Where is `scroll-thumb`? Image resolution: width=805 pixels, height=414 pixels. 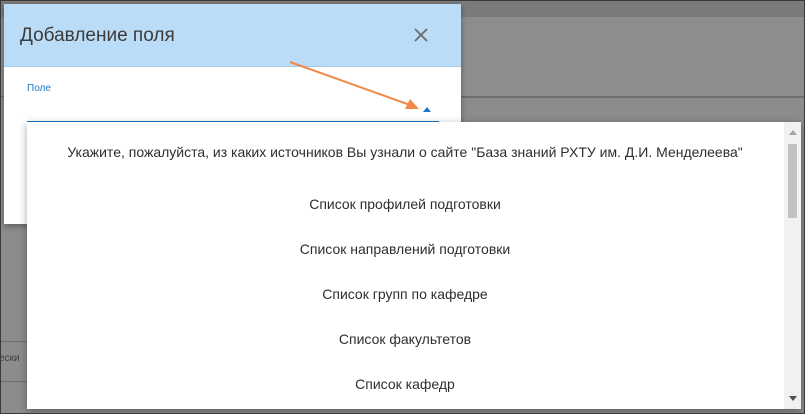 scroll-thumb is located at coordinates (792, 181).